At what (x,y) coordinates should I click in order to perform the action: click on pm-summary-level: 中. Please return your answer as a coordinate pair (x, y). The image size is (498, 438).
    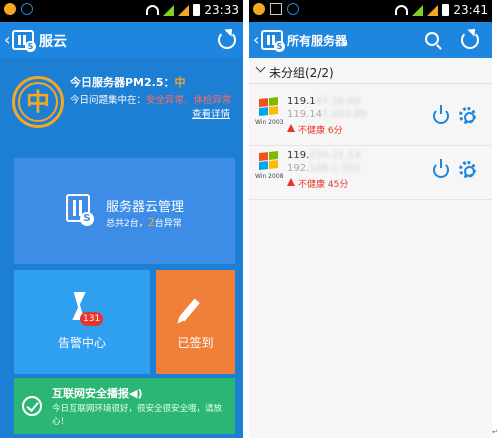
    Looking at the image, I should click on (180, 82).